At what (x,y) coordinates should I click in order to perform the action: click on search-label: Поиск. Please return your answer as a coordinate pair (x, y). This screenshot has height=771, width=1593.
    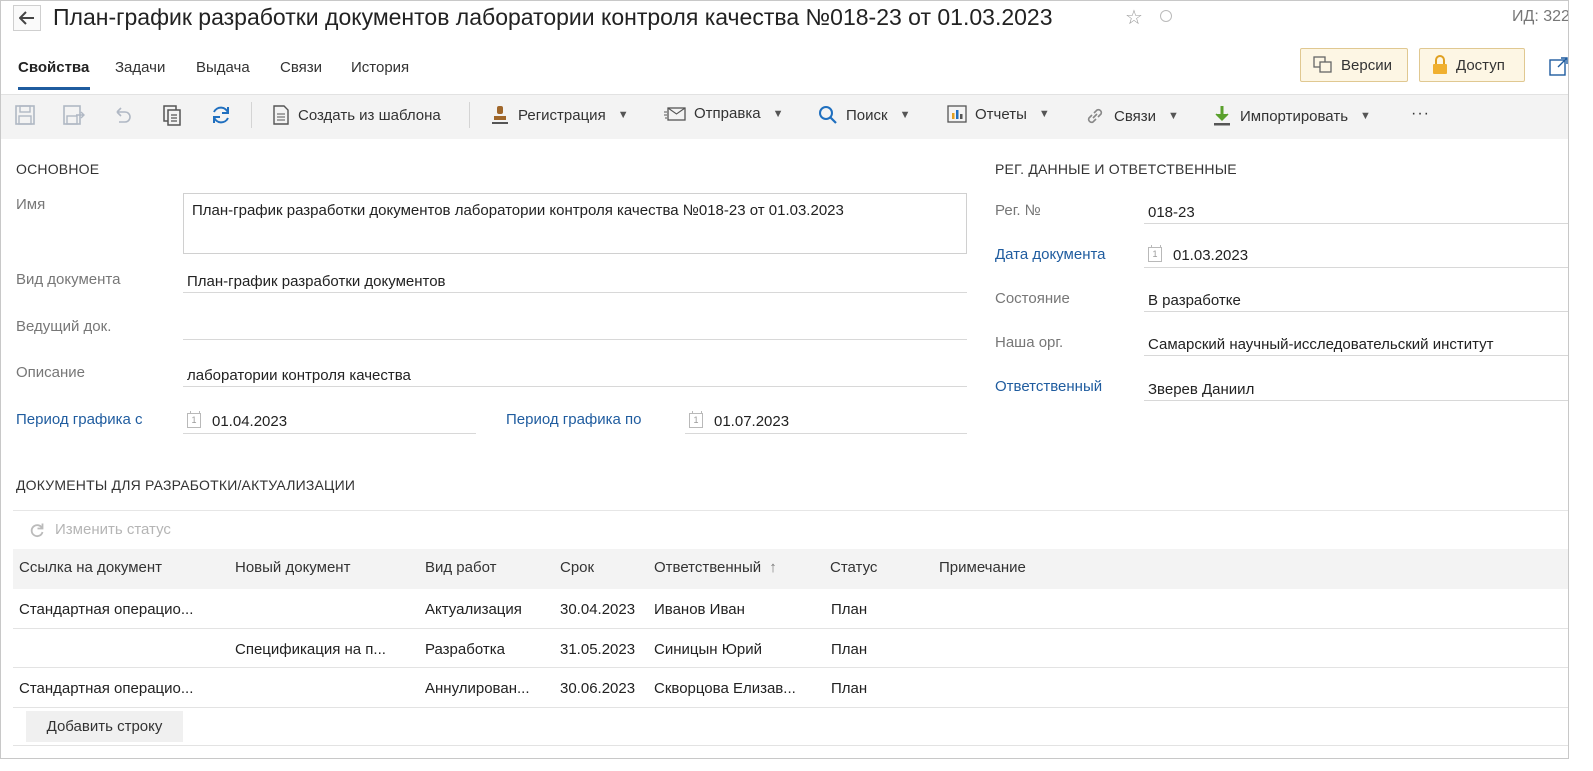
    Looking at the image, I should click on (867, 115).